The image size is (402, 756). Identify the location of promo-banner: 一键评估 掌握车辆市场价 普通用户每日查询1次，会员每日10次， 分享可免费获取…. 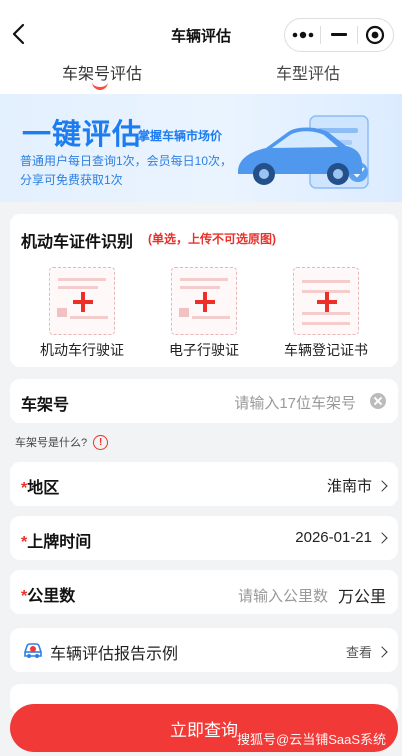
(201, 148).